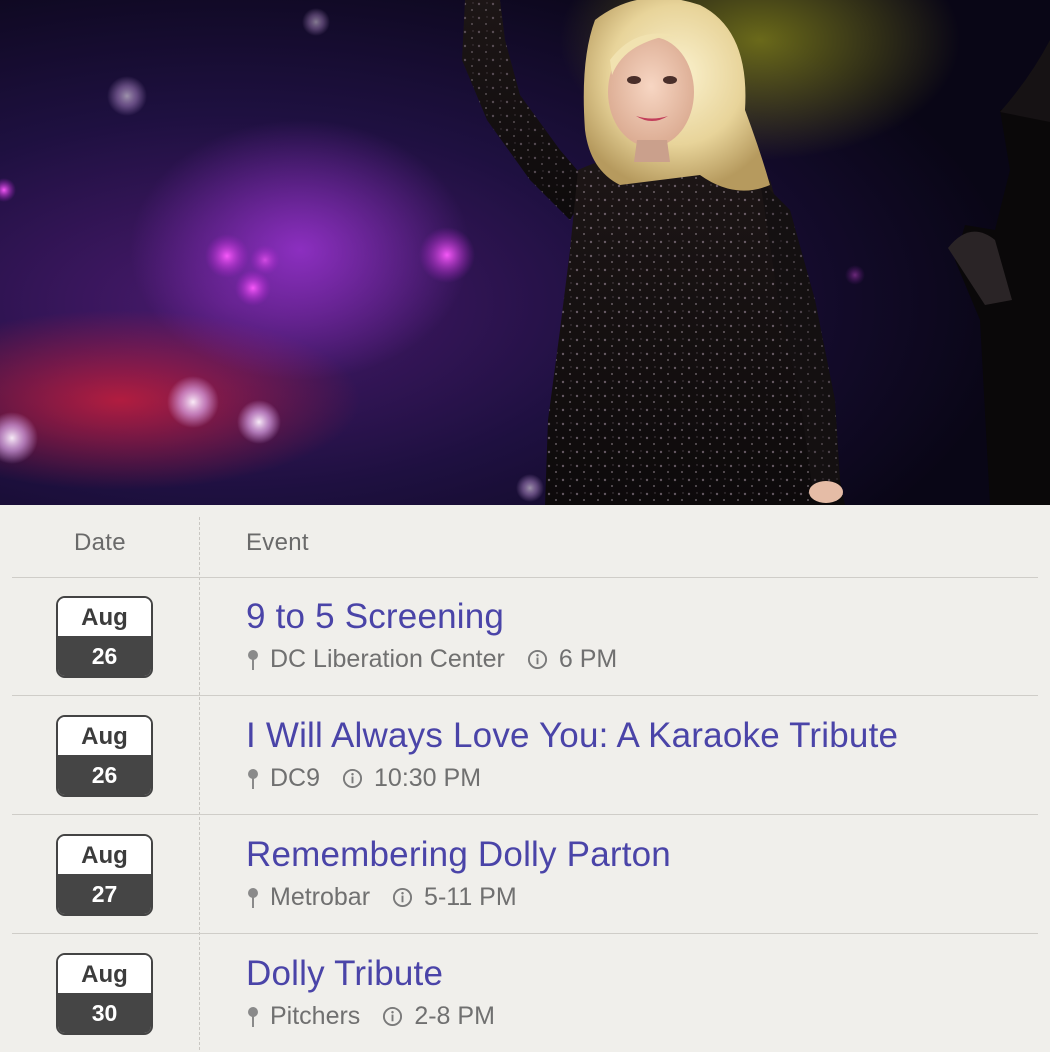  Describe the element at coordinates (370, 1016) in the screenshot. I see `event-meta: Pitchers 2-8 PM` at that location.